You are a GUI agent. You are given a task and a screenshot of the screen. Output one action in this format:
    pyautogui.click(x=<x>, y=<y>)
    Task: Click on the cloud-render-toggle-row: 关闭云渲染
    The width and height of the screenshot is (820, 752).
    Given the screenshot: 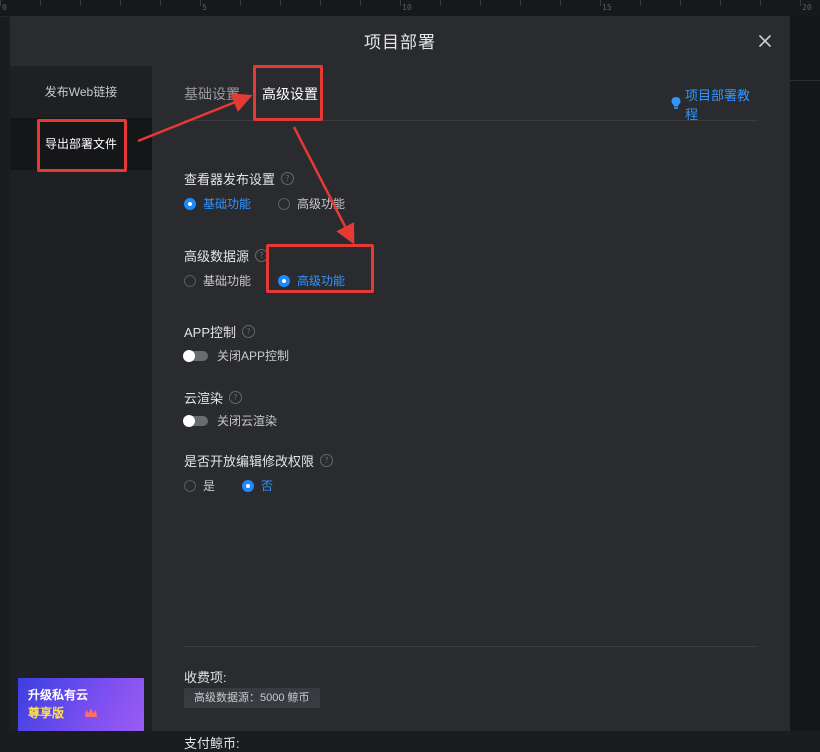 What is the action you would take?
    pyautogui.click(x=230, y=420)
    